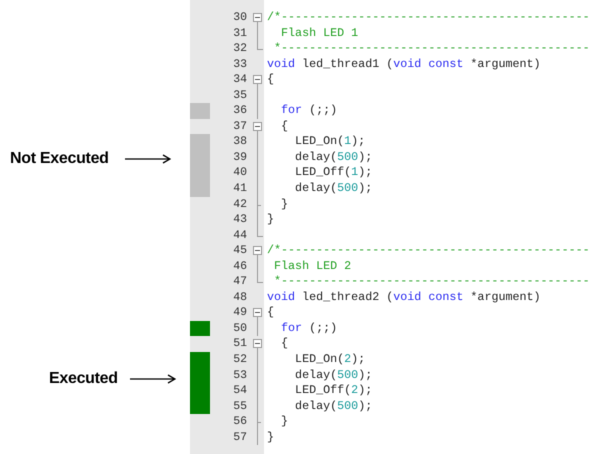  Describe the element at coordinates (239, 34) in the screenshot. I see `line-number: 31` at that location.